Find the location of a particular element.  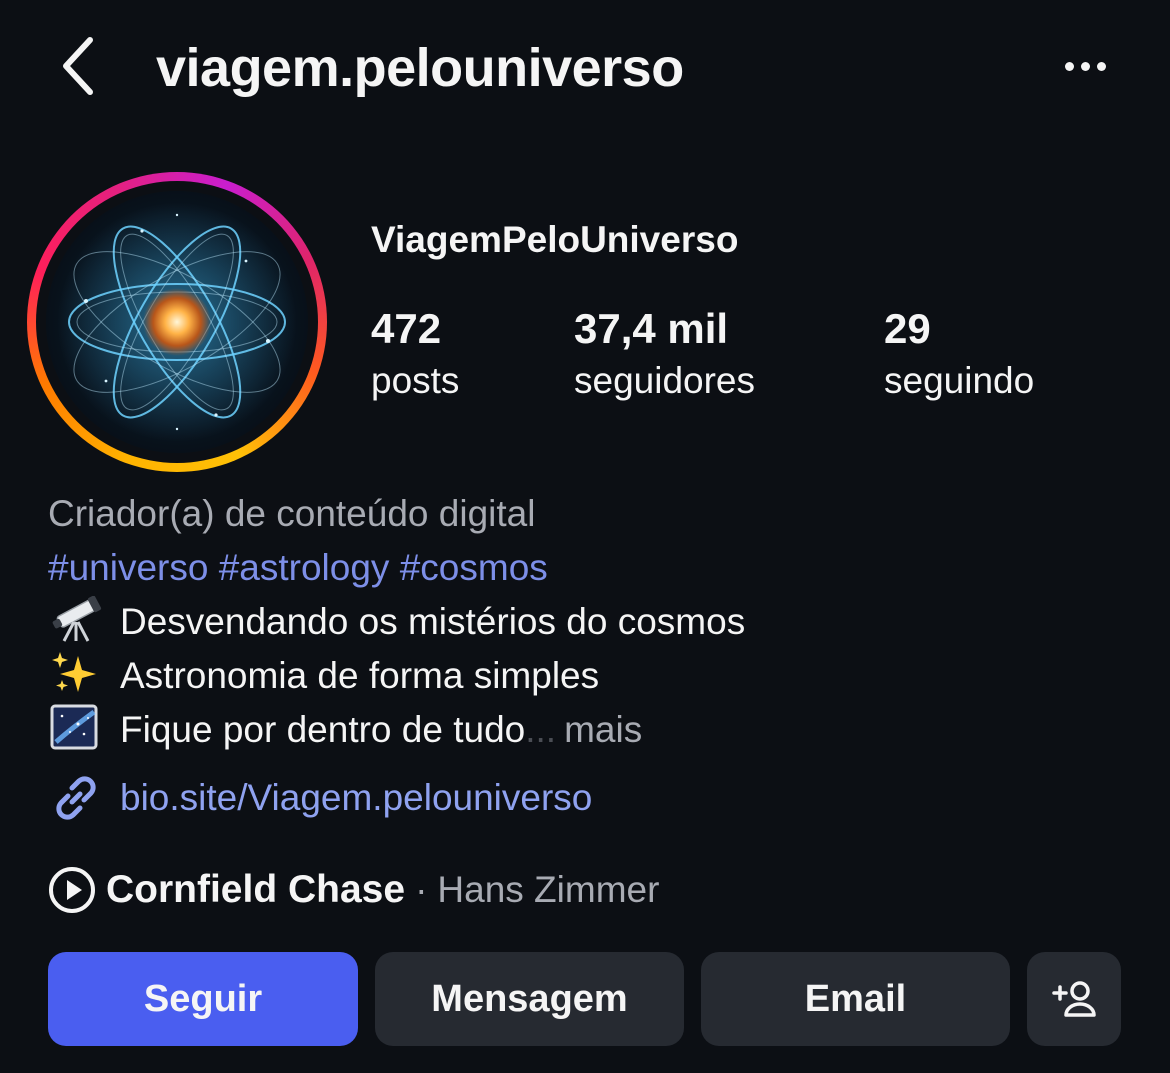

bio-line: Astronomia de forma simples is located at coordinates (323, 676).